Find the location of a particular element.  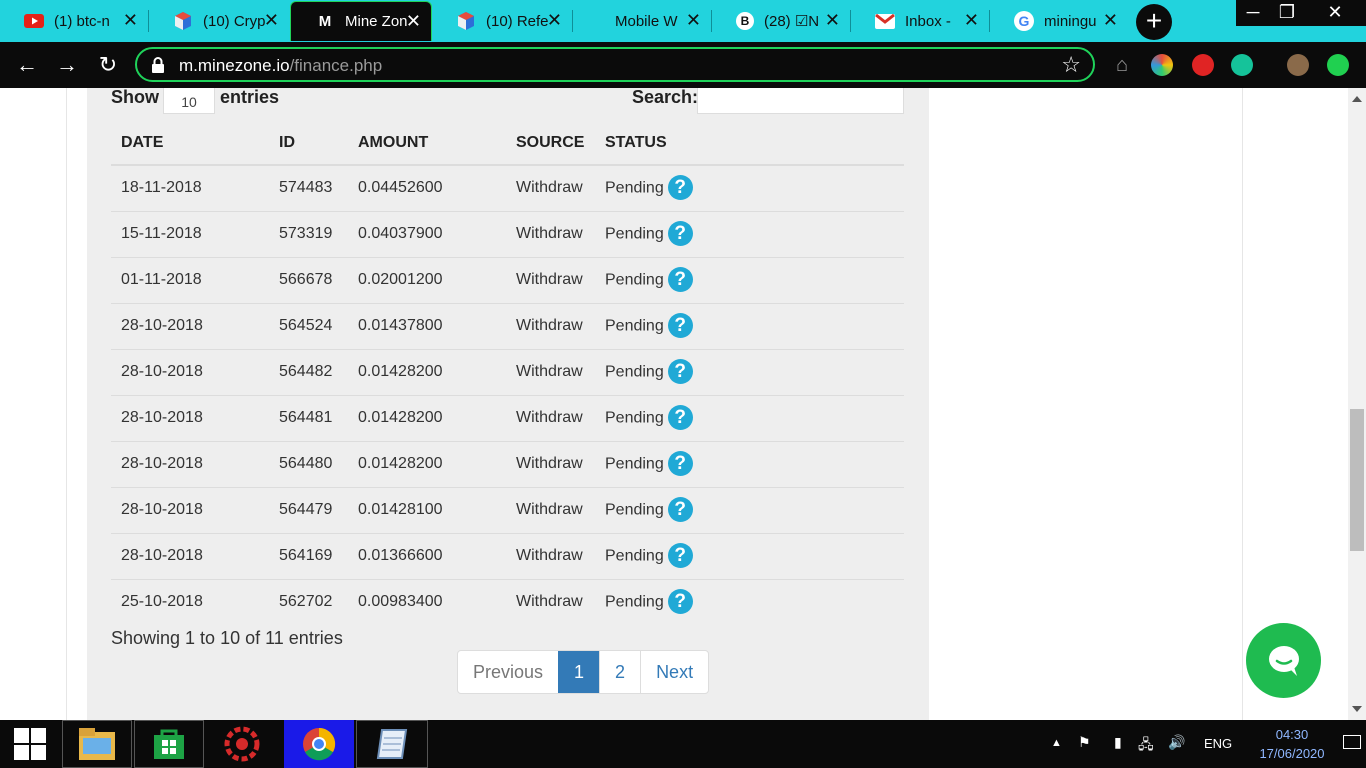

language-indicator: ENG is located at coordinates (1218, 743).